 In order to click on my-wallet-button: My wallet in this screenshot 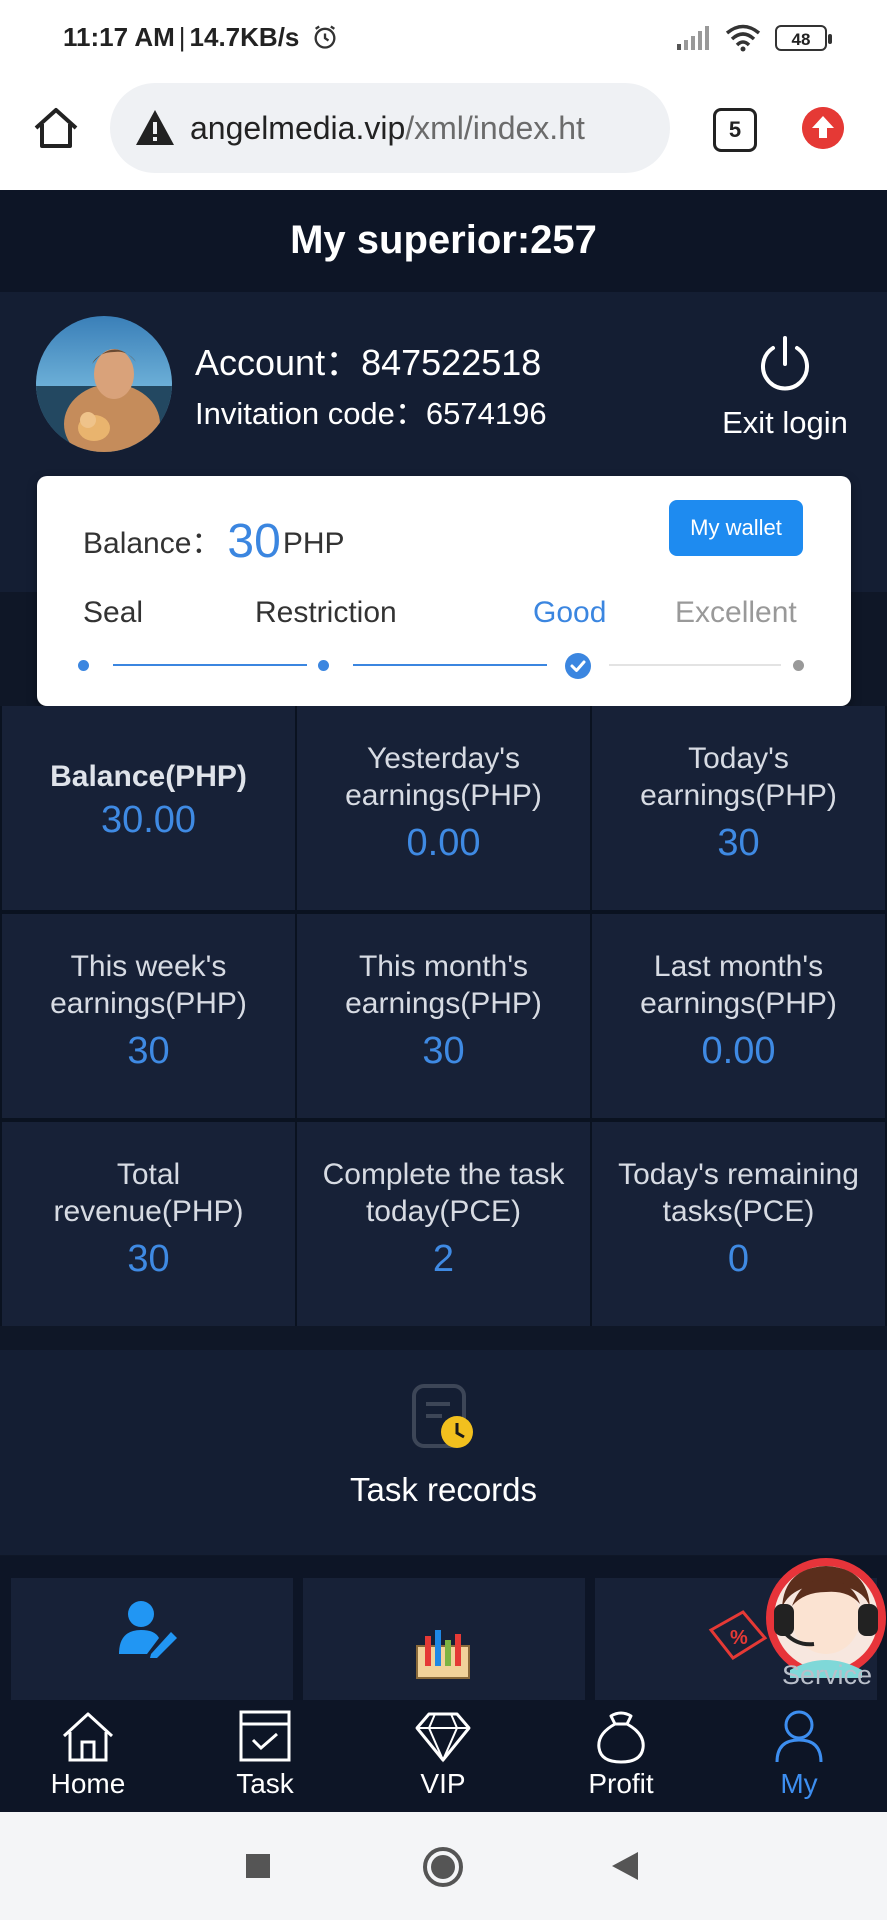, I will do `click(736, 528)`.